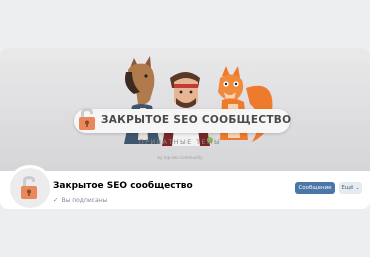  Describe the element at coordinates (315, 188) in the screenshot. I see `message-button: Сообщение` at that location.